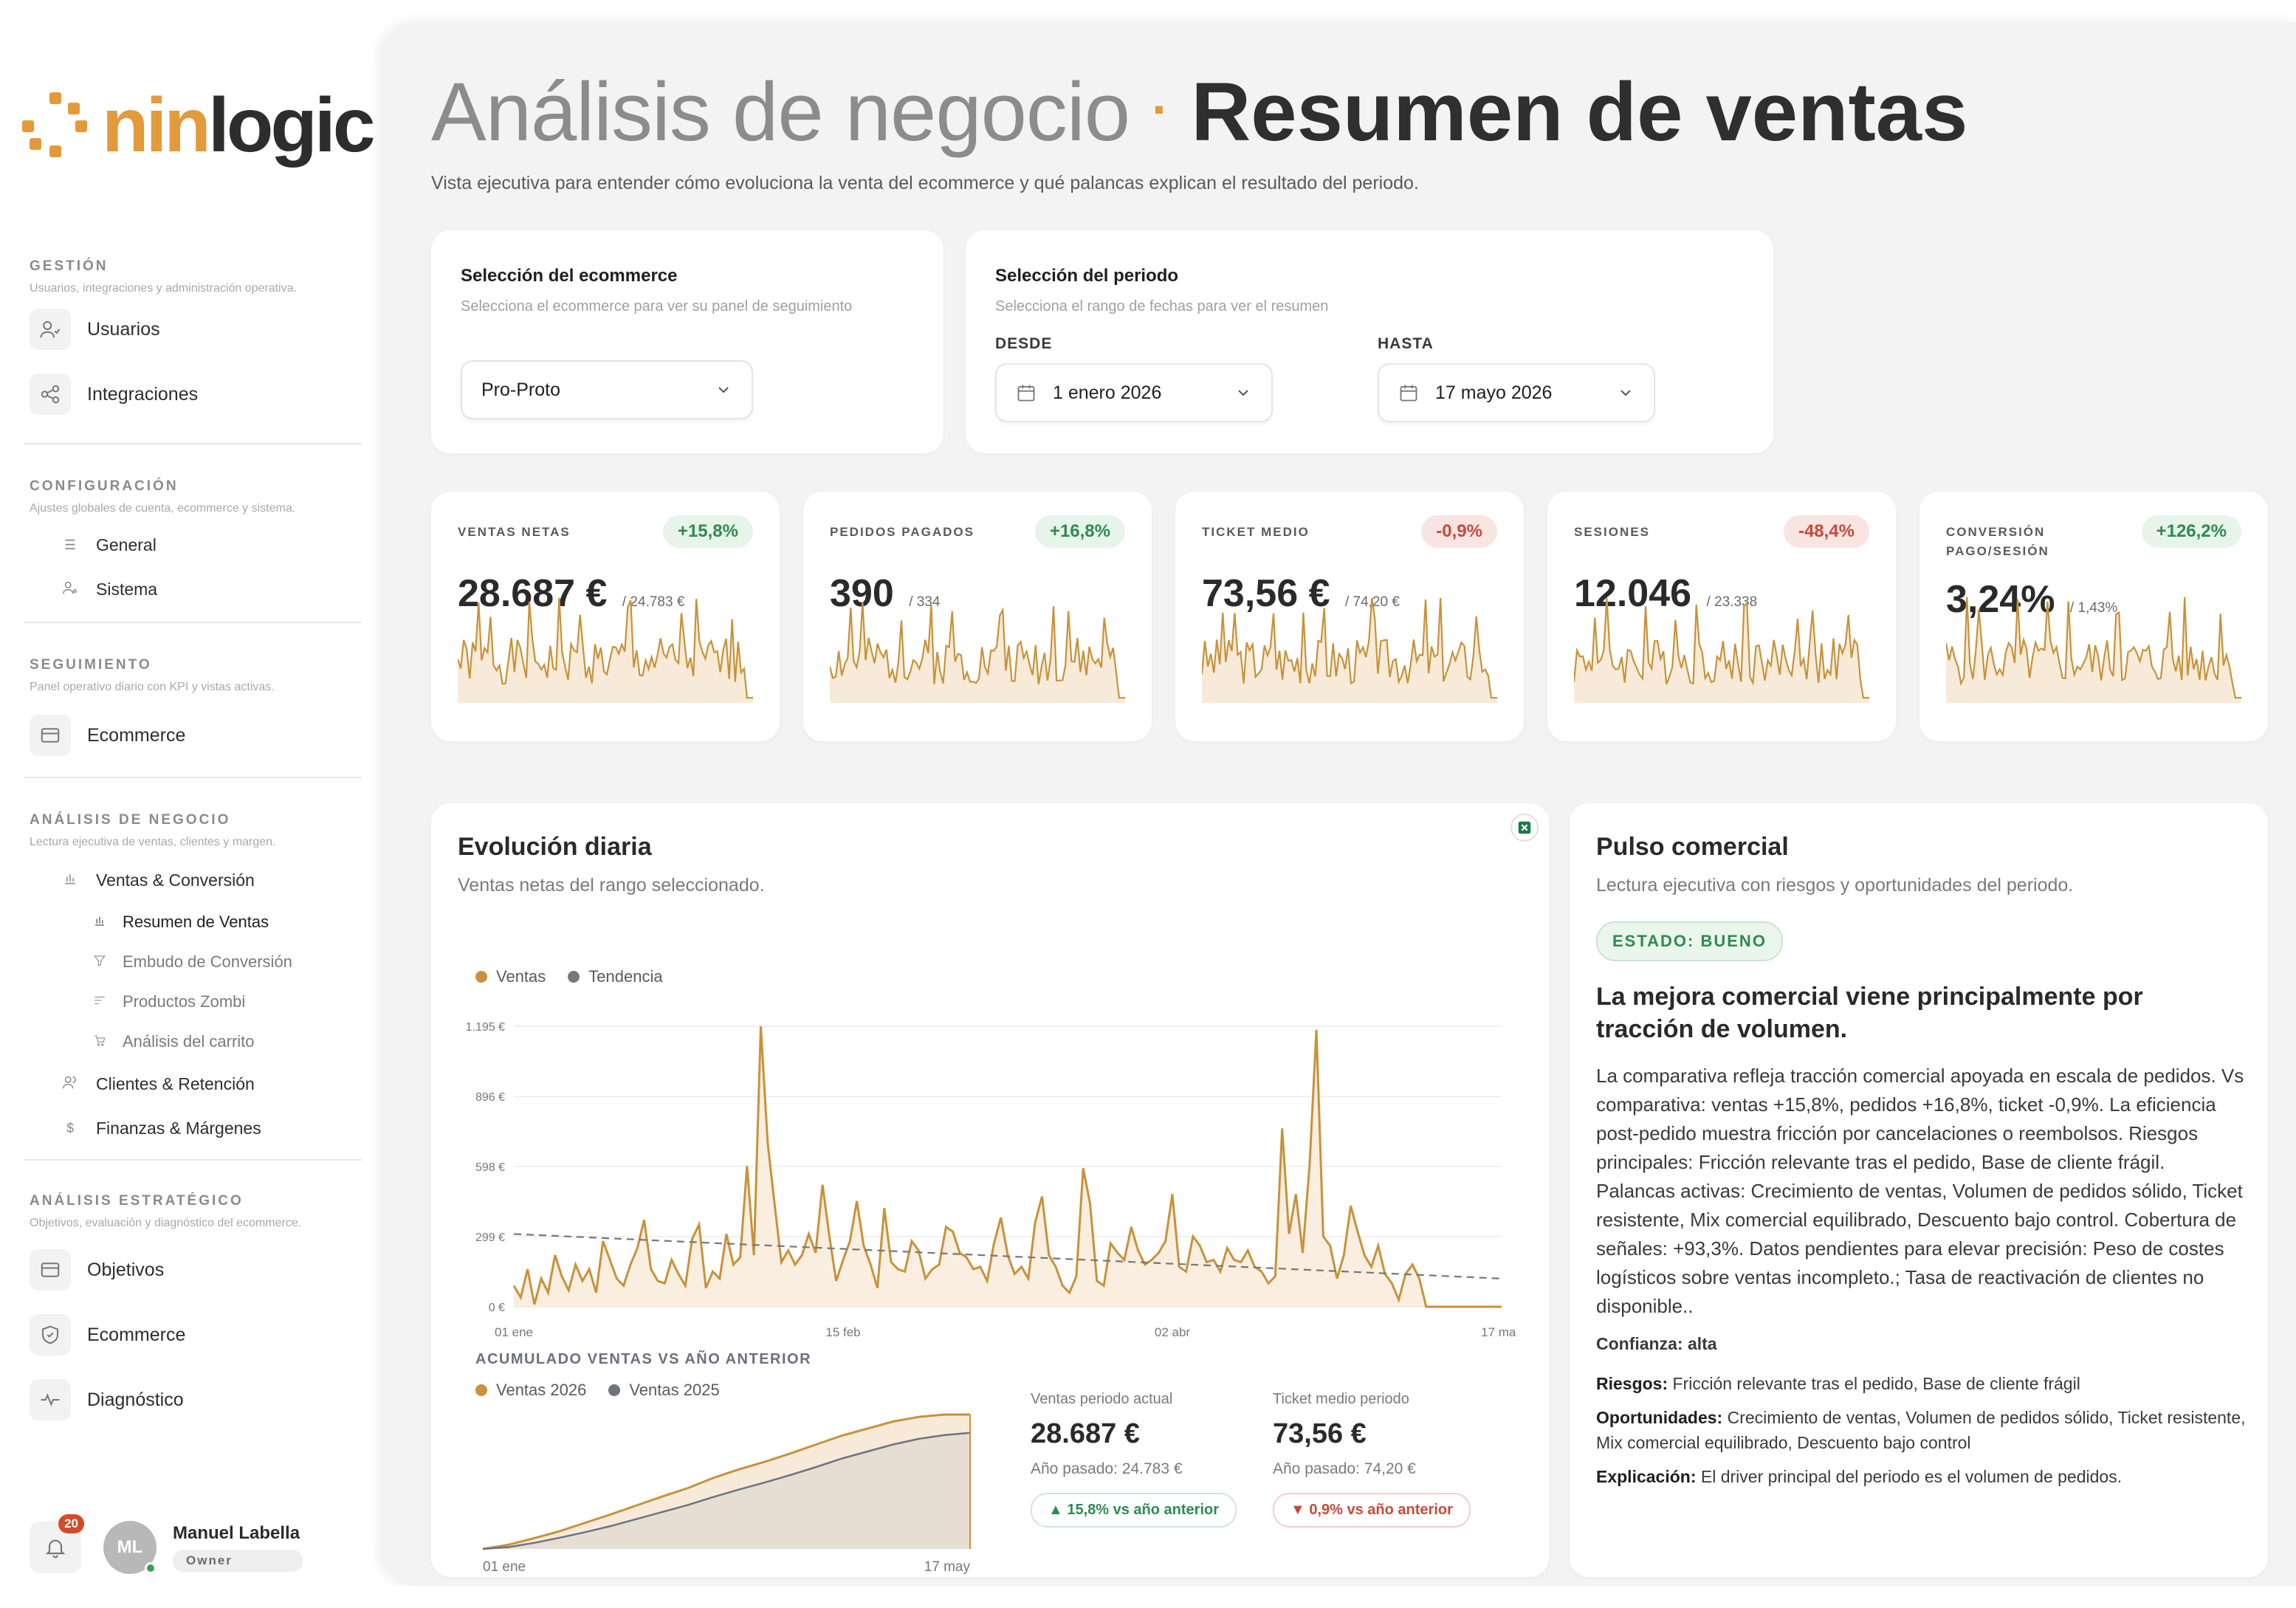  Describe the element at coordinates (615, 977) in the screenshot. I see `legend-item-tendencia: Tendencia` at that location.